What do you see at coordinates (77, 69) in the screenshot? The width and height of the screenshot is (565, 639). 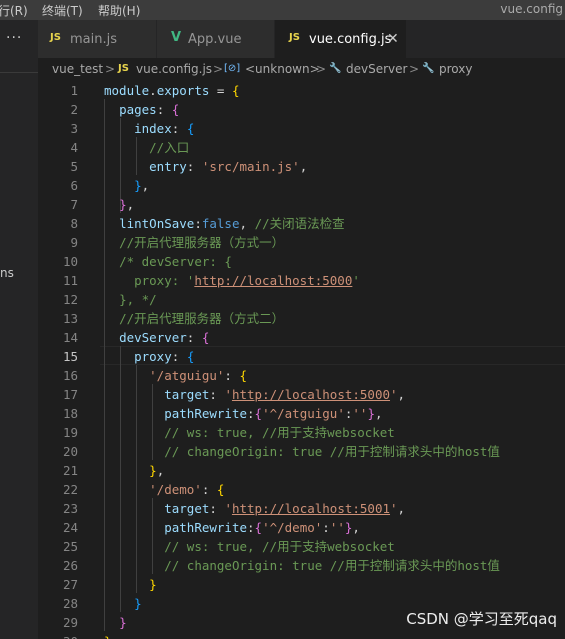 I see `breadcrumb-folder: vue_test` at bounding box center [77, 69].